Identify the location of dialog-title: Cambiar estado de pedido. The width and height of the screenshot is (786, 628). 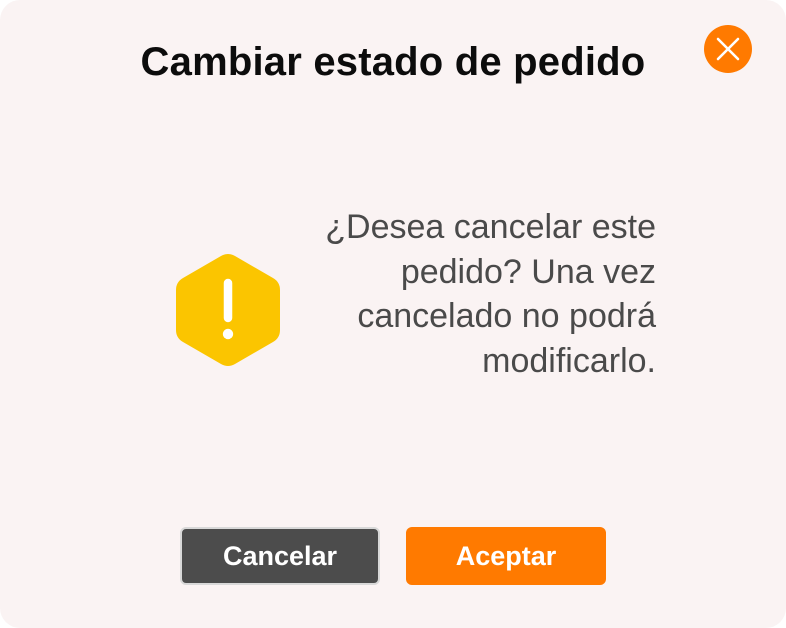
(393, 62).